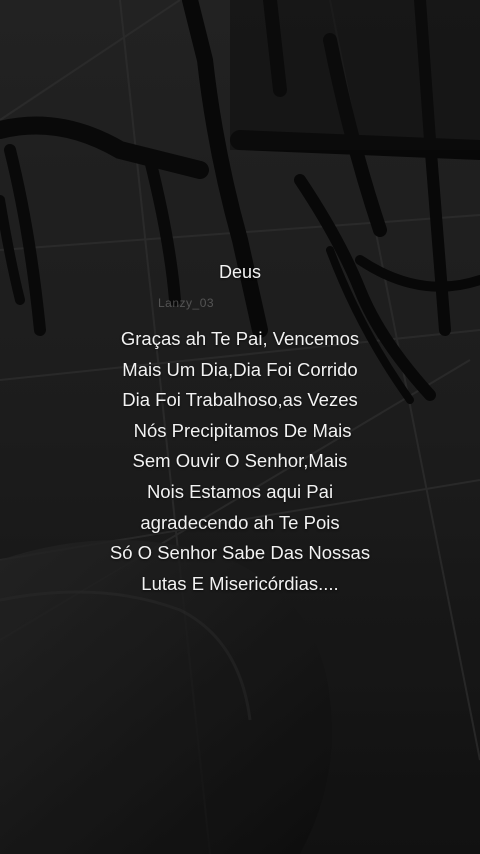 The width and height of the screenshot is (480, 854). Describe the element at coordinates (240, 369) in the screenshot. I see `message-line: Mais Um Dia,Dia Foi Corrido` at that location.